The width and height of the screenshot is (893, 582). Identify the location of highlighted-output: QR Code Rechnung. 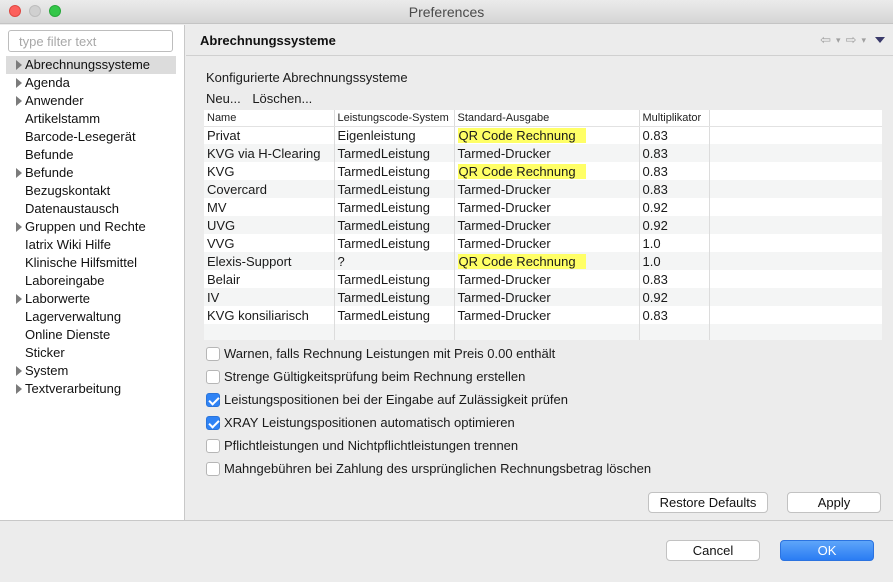
(521, 261).